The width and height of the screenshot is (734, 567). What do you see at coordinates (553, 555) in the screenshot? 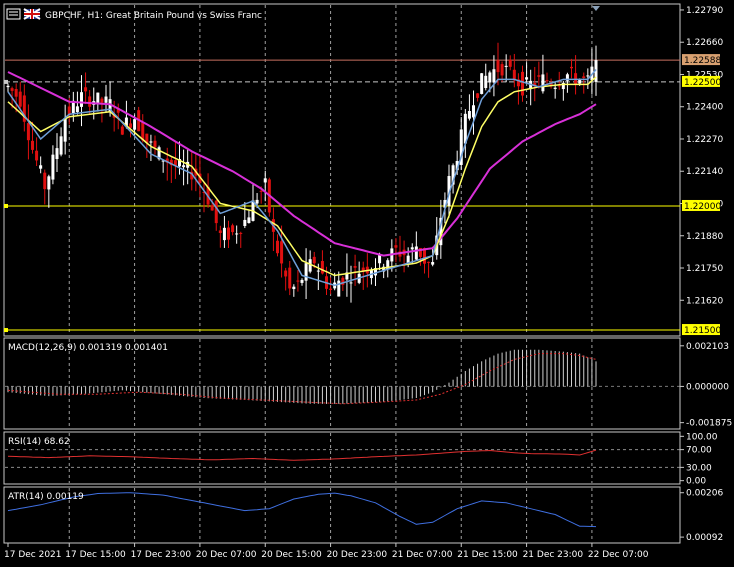
I see `time-tick-label: 21 Dec 23:00` at bounding box center [553, 555].